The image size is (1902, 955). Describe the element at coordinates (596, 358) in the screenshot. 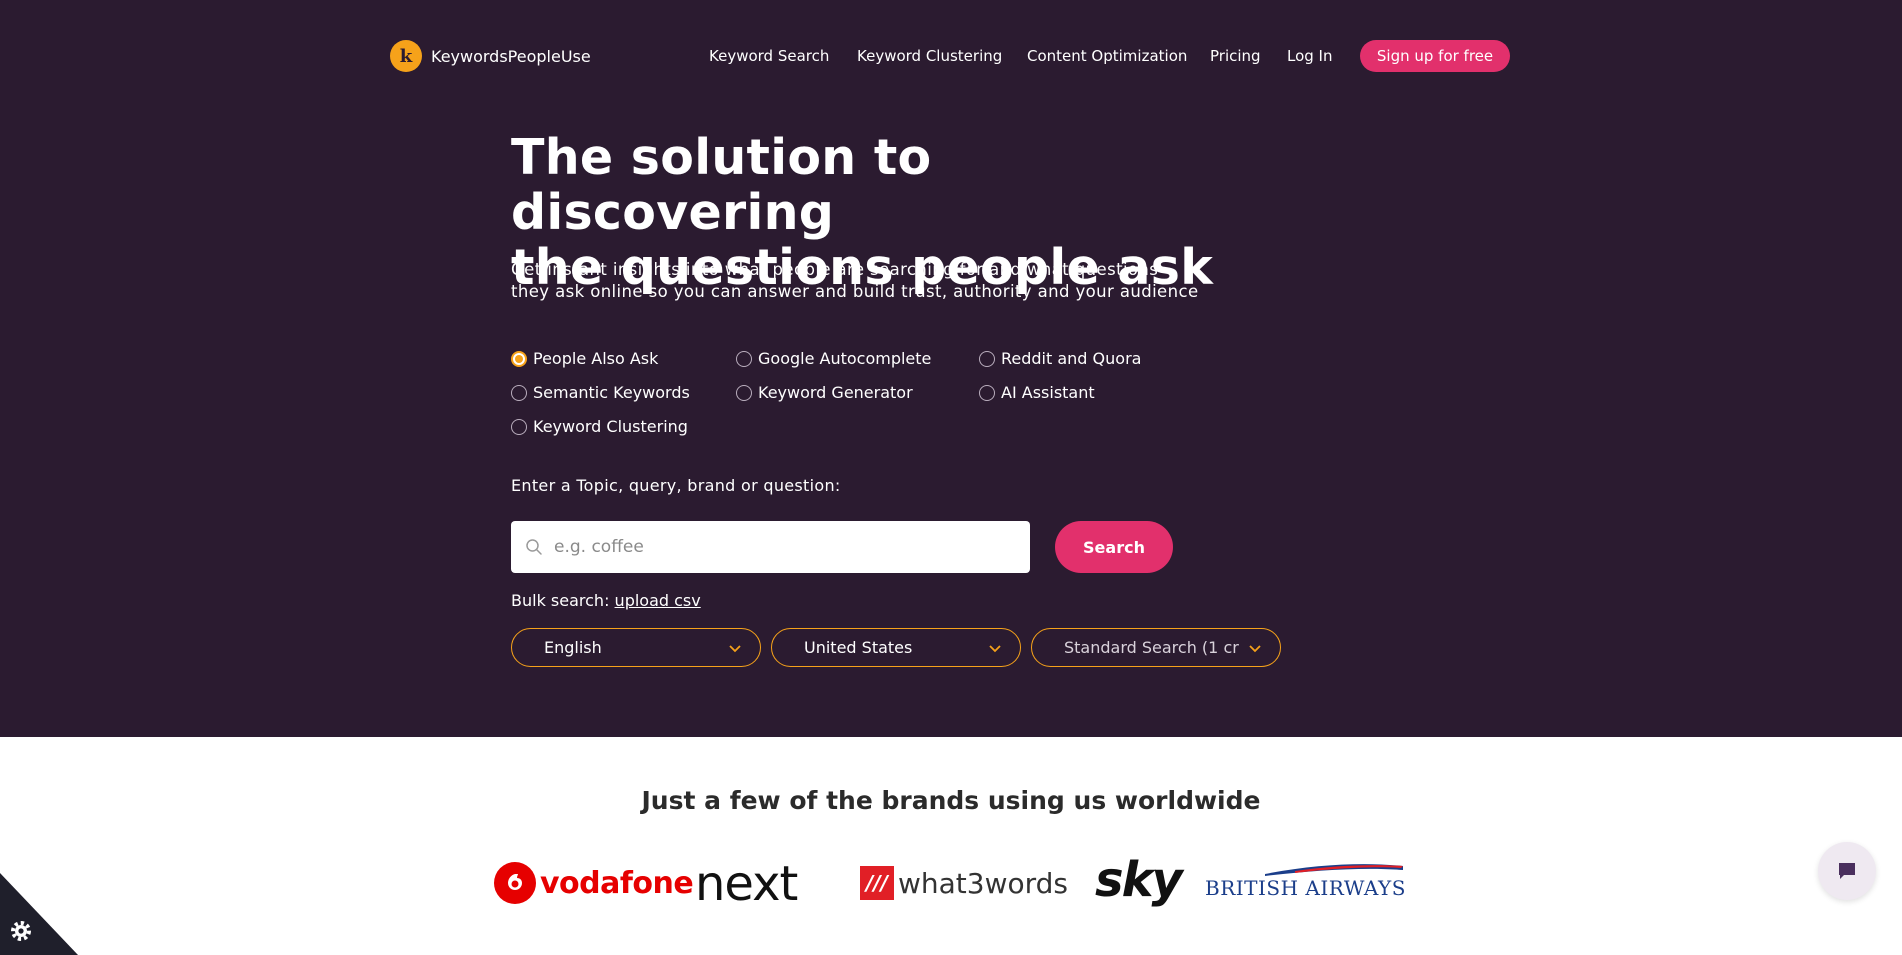

I see `radio-label: People Also Ask` at that location.